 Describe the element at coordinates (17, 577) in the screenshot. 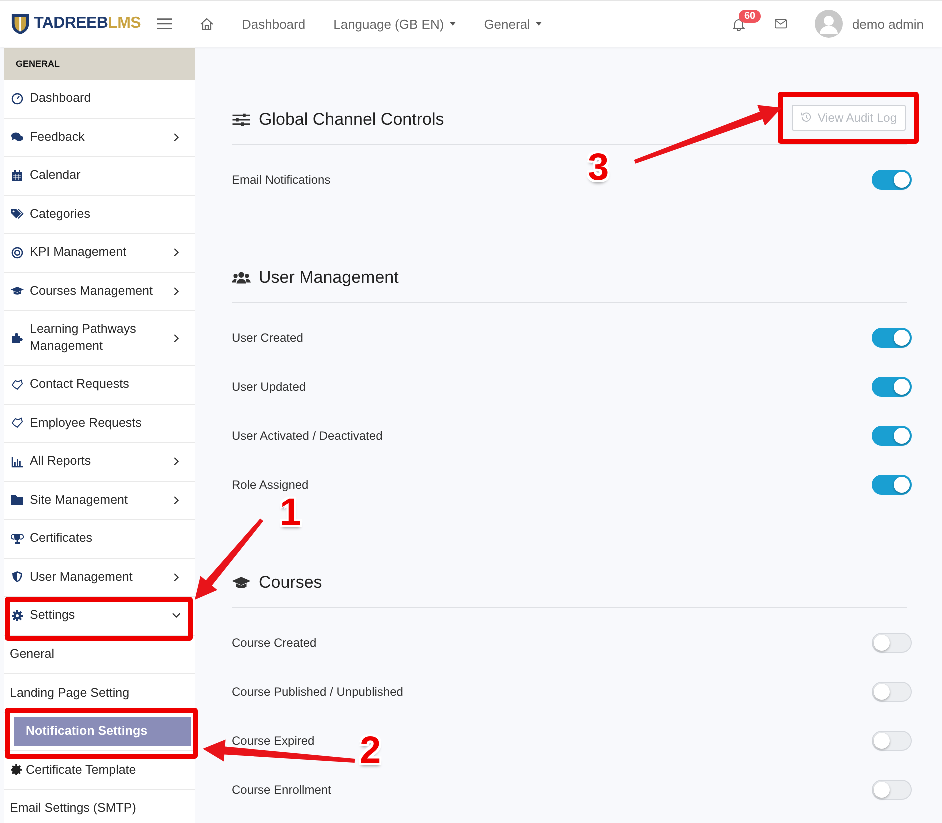

I see `shield-icon` at that location.